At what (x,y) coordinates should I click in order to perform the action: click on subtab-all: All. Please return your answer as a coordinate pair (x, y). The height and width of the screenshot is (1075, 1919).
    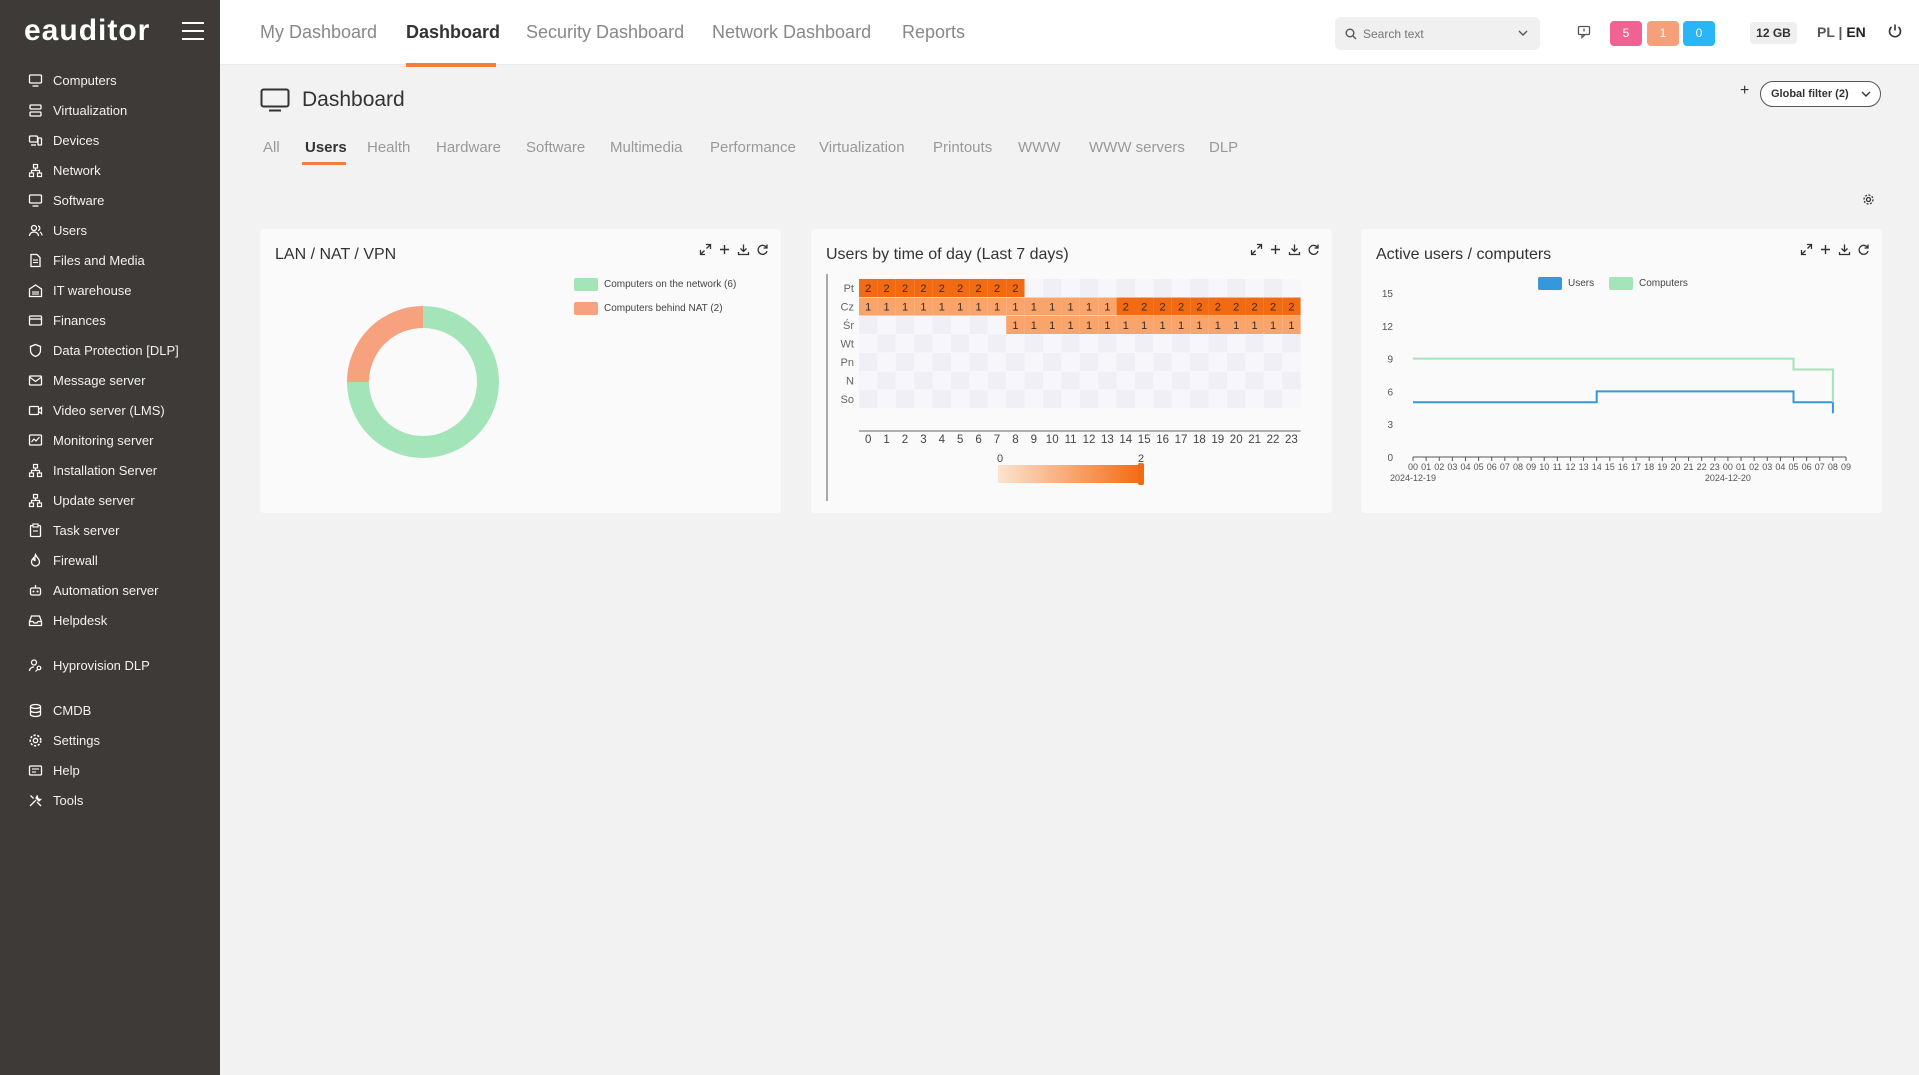
    Looking at the image, I should click on (271, 147).